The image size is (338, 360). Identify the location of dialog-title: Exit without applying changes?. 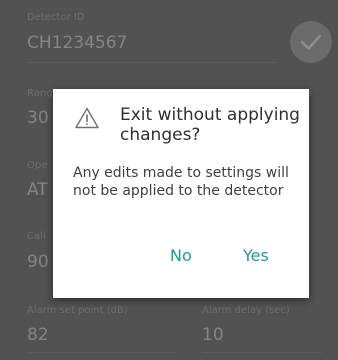
(210, 125).